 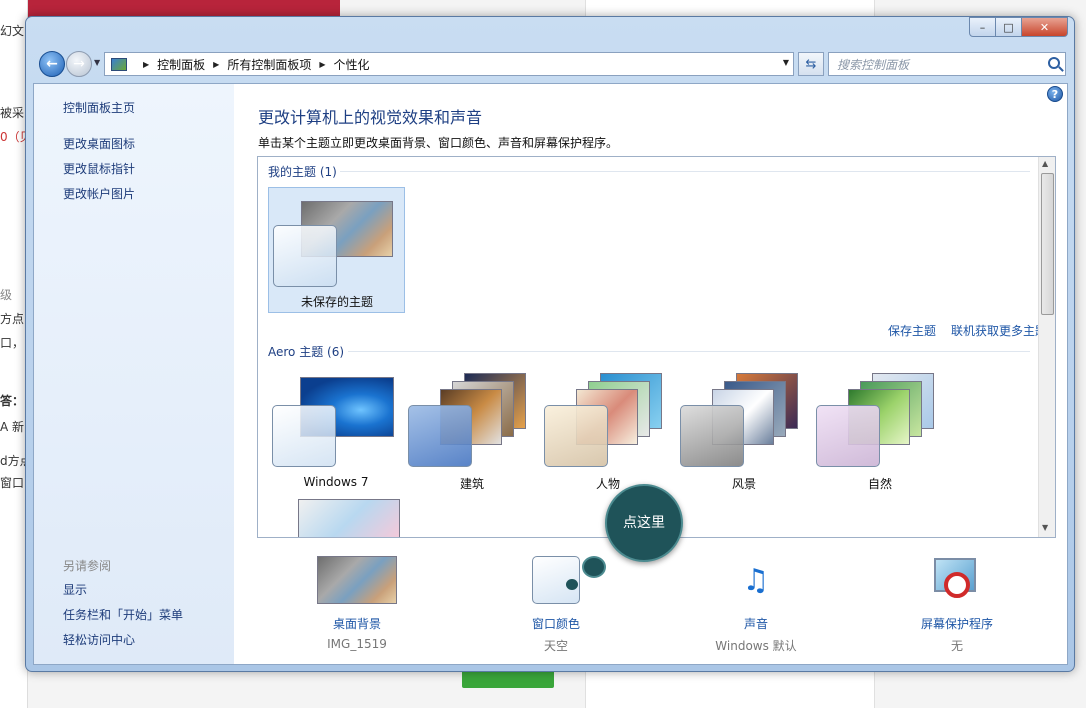 What do you see at coordinates (12, 31) in the screenshot?
I see `background-text: 幻文` at bounding box center [12, 31].